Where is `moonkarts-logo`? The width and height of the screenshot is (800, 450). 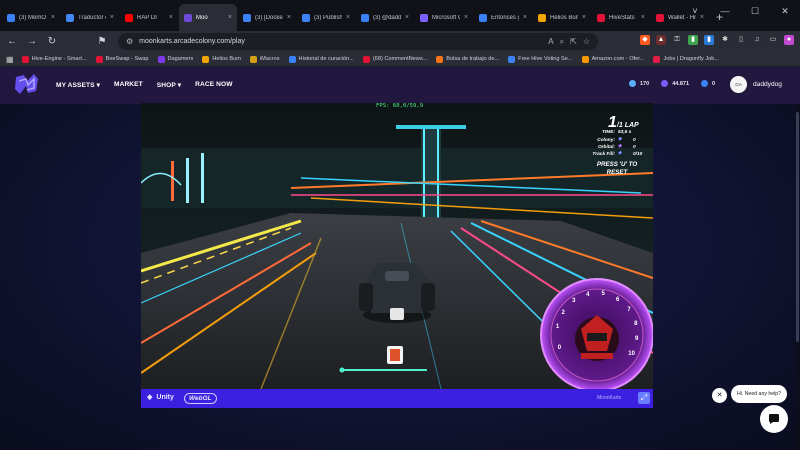 moonkarts-logo is located at coordinates (27, 84).